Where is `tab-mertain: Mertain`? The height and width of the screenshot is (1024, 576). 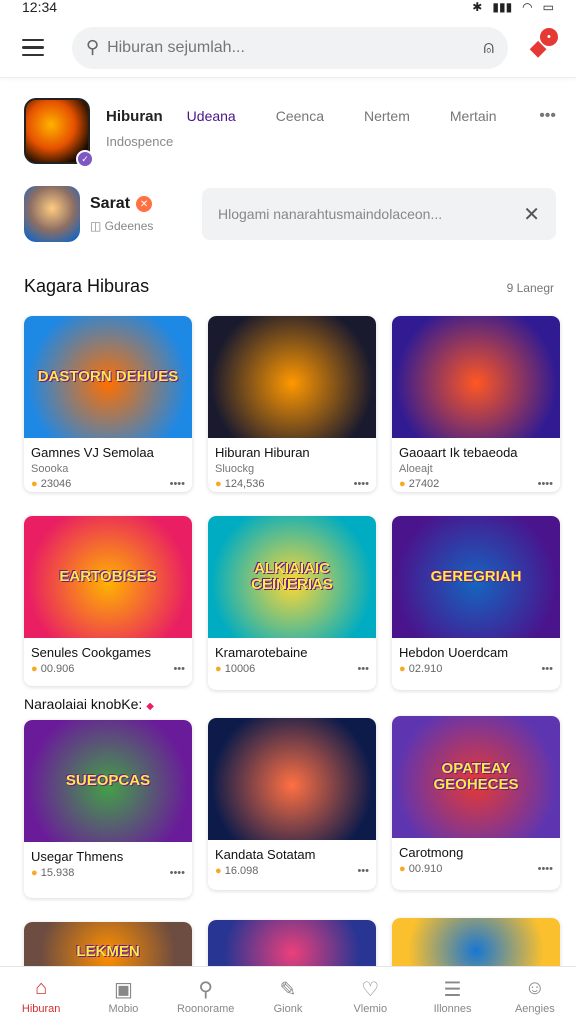 tab-mertain: Mertain is located at coordinates (473, 116).